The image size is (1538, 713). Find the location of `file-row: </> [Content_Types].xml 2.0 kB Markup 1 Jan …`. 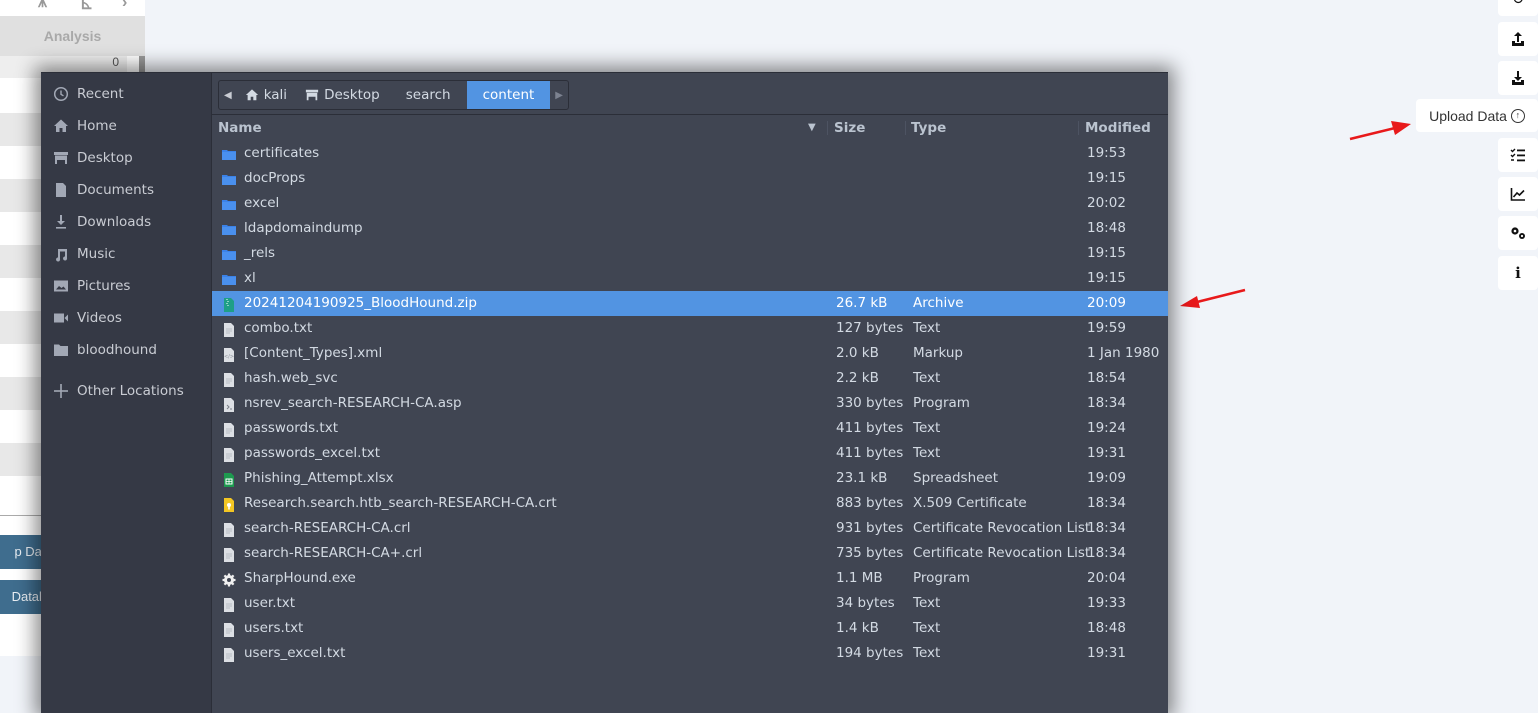

file-row: </> [Content_Types].xml 2.0 kB Markup 1 Jan … is located at coordinates (690, 353).